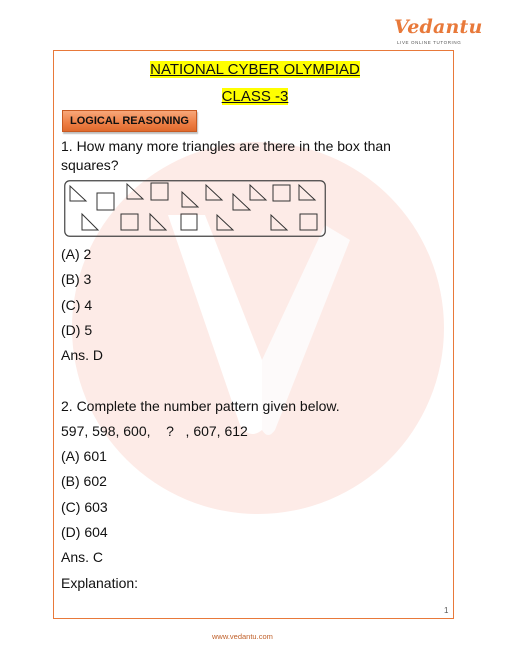 The image size is (510, 660). Describe the element at coordinates (255, 69) in the screenshot. I see `document-title: NATIONAL CYBER OLYMPIAD` at that location.